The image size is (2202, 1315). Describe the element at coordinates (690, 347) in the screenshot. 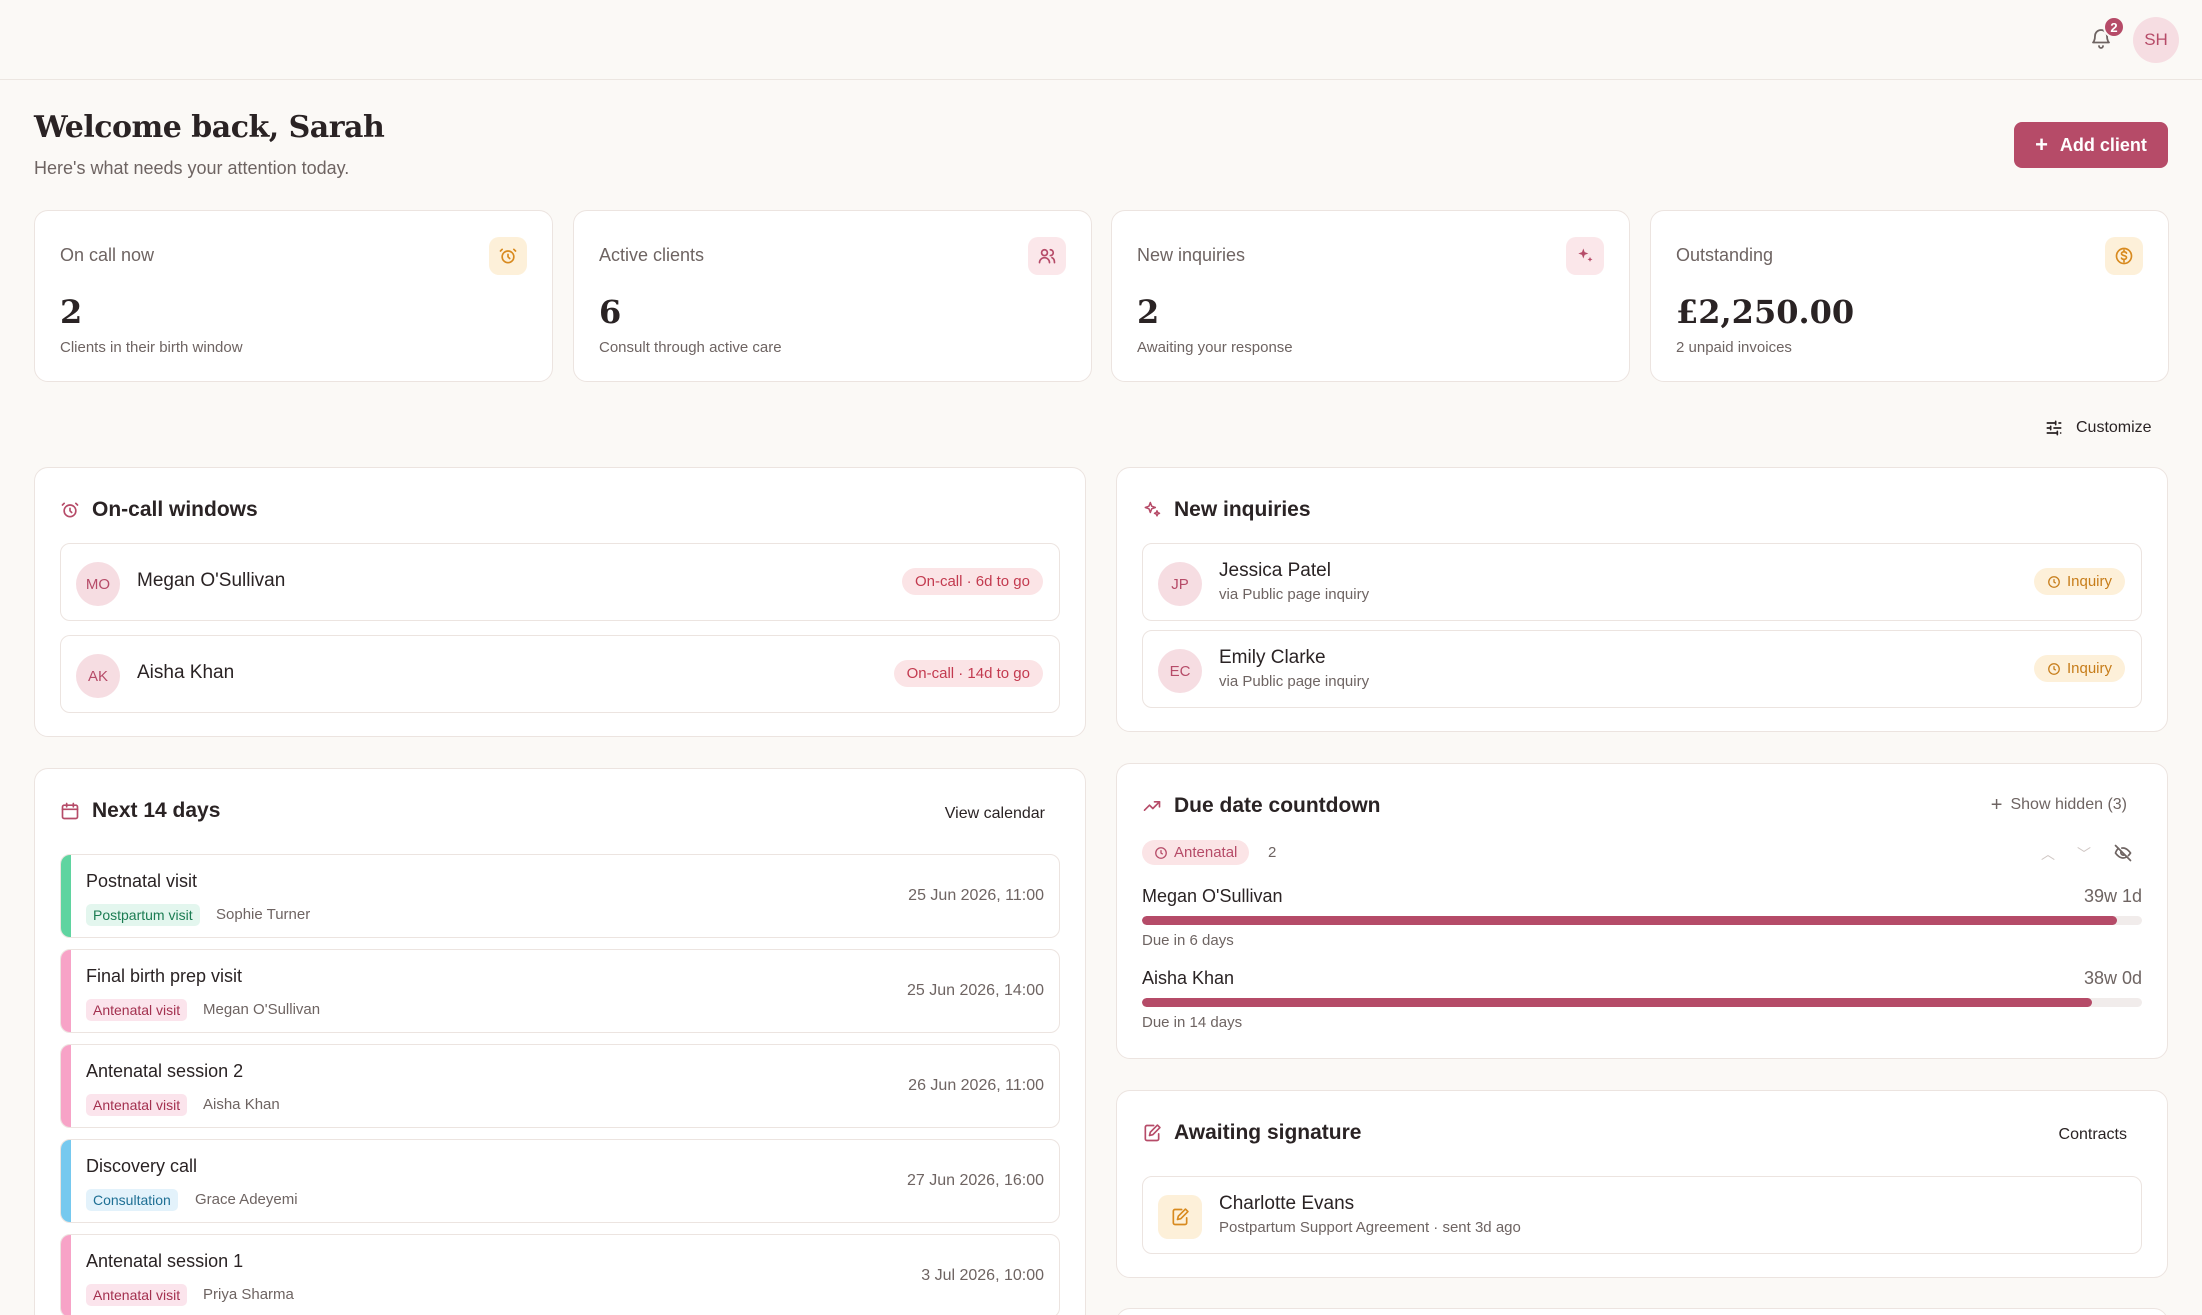

I see `stat-note: Consult through active care` at that location.